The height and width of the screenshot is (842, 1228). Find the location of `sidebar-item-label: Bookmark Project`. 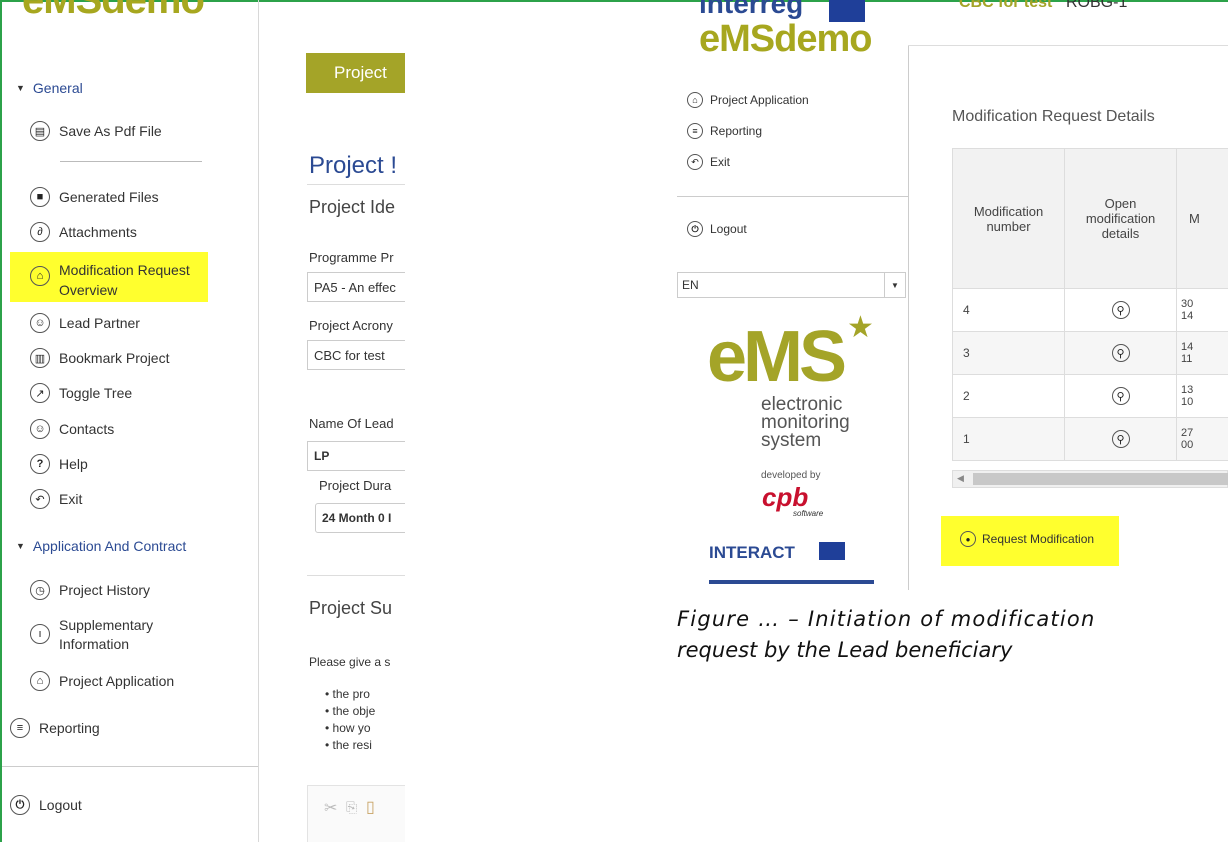

sidebar-item-label: Bookmark Project is located at coordinates (114, 358).